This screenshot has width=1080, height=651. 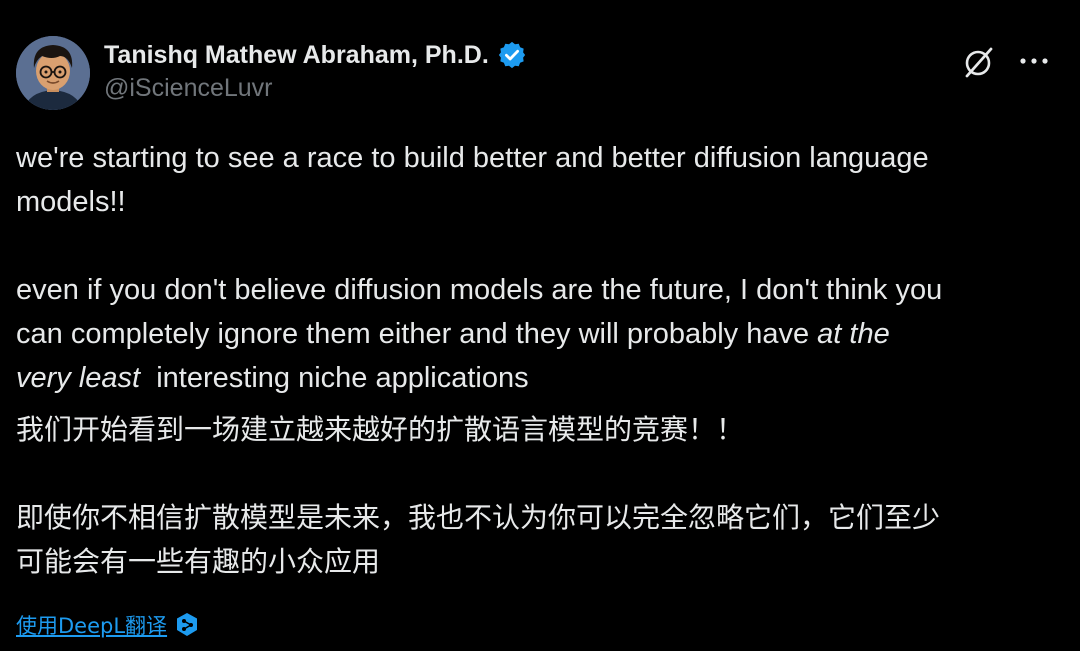 I want to click on author-name-row: Tanishq Mathew Abraham, Ph.D., so click(x=315, y=55).